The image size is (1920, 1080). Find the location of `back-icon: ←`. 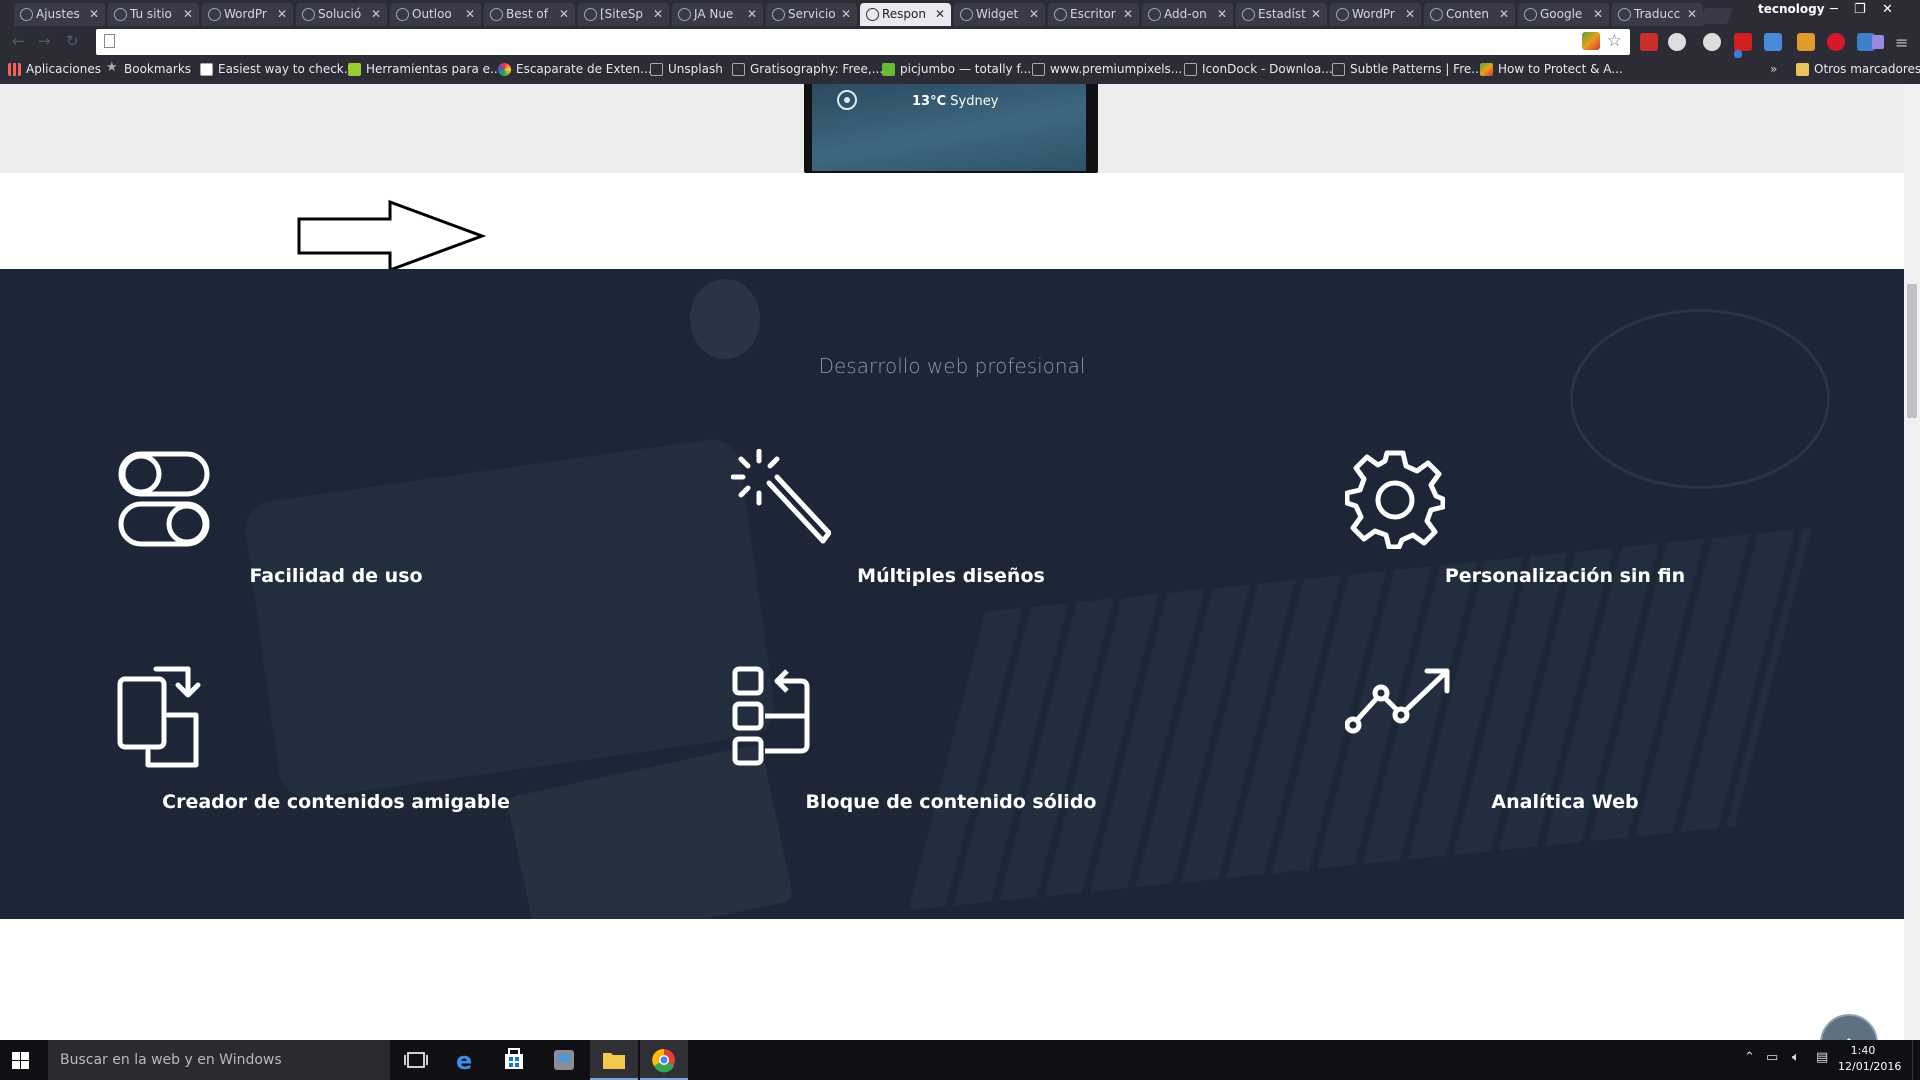

back-icon: ← is located at coordinates (18, 41).